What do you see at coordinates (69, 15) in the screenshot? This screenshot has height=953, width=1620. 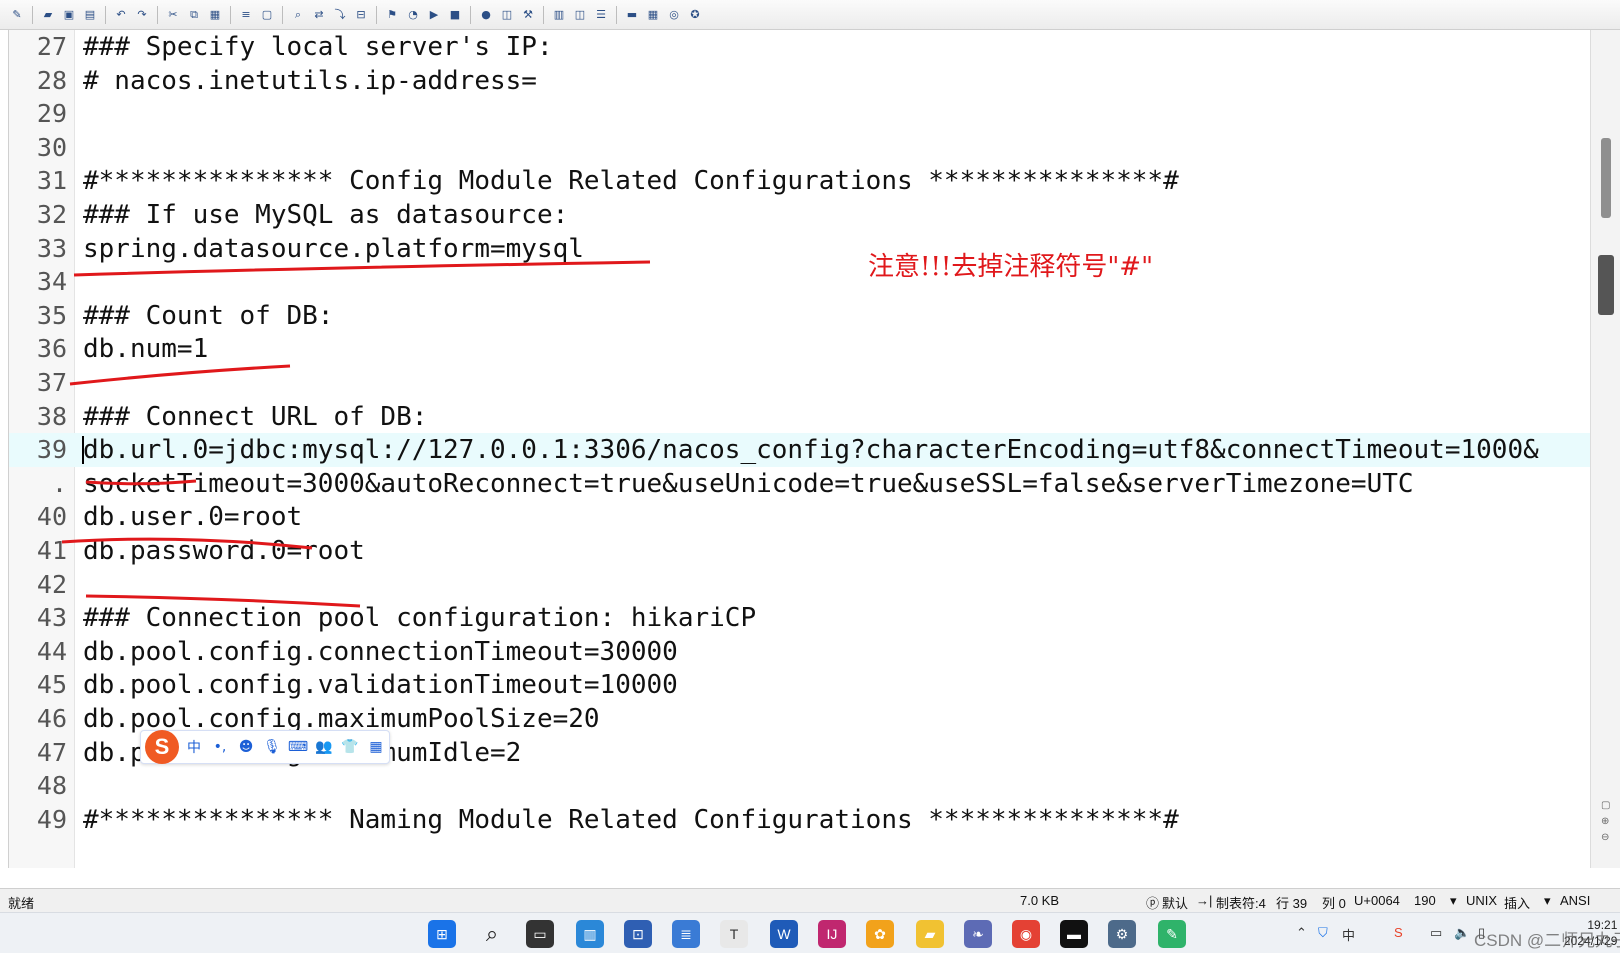 I see `save-icon: ▣` at bounding box center [69, 15].